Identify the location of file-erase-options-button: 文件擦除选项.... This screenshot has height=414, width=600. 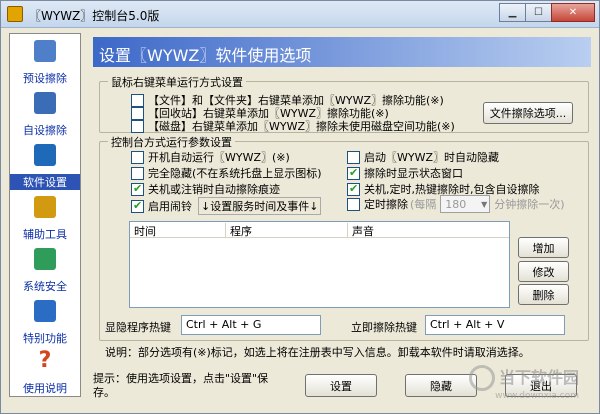
(528, 113).